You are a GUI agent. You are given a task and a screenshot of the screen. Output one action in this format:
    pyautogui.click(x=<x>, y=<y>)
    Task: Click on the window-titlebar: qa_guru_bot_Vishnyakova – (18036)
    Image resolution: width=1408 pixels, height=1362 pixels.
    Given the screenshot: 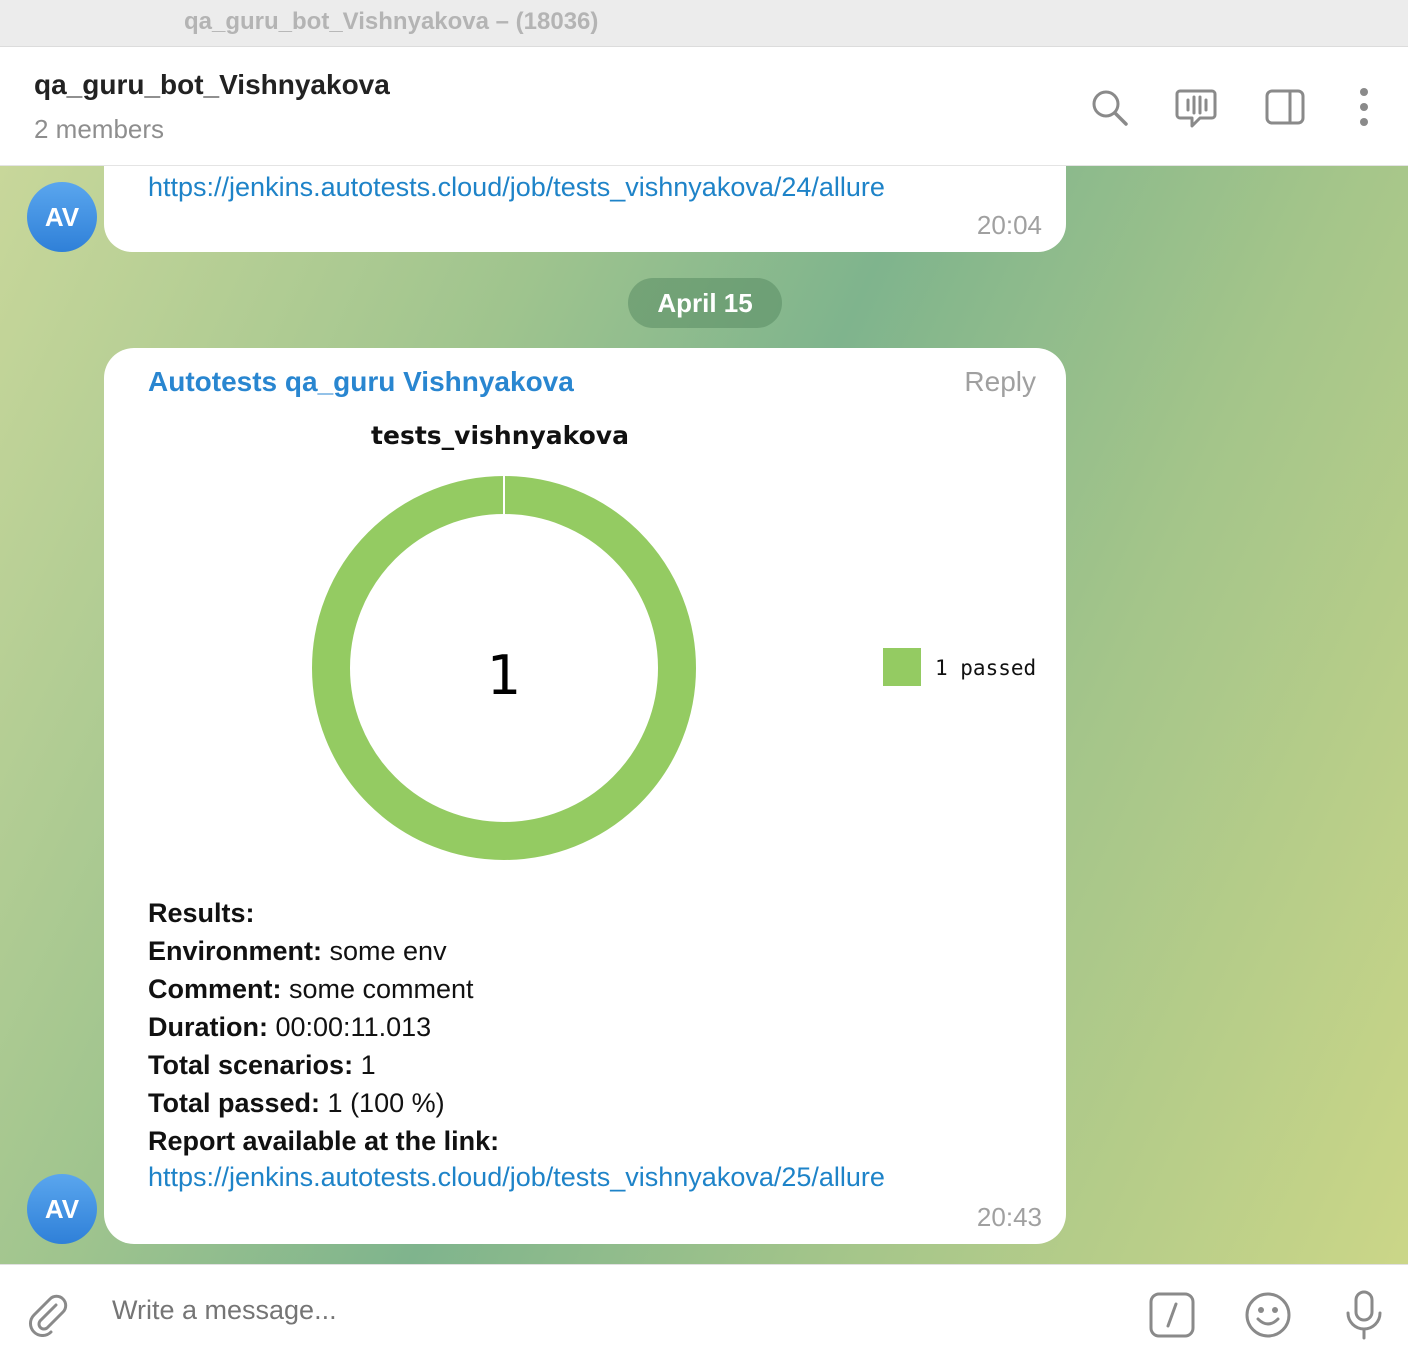 What is the action you would take?
    pyautogui.click(x=704, y=23)
    